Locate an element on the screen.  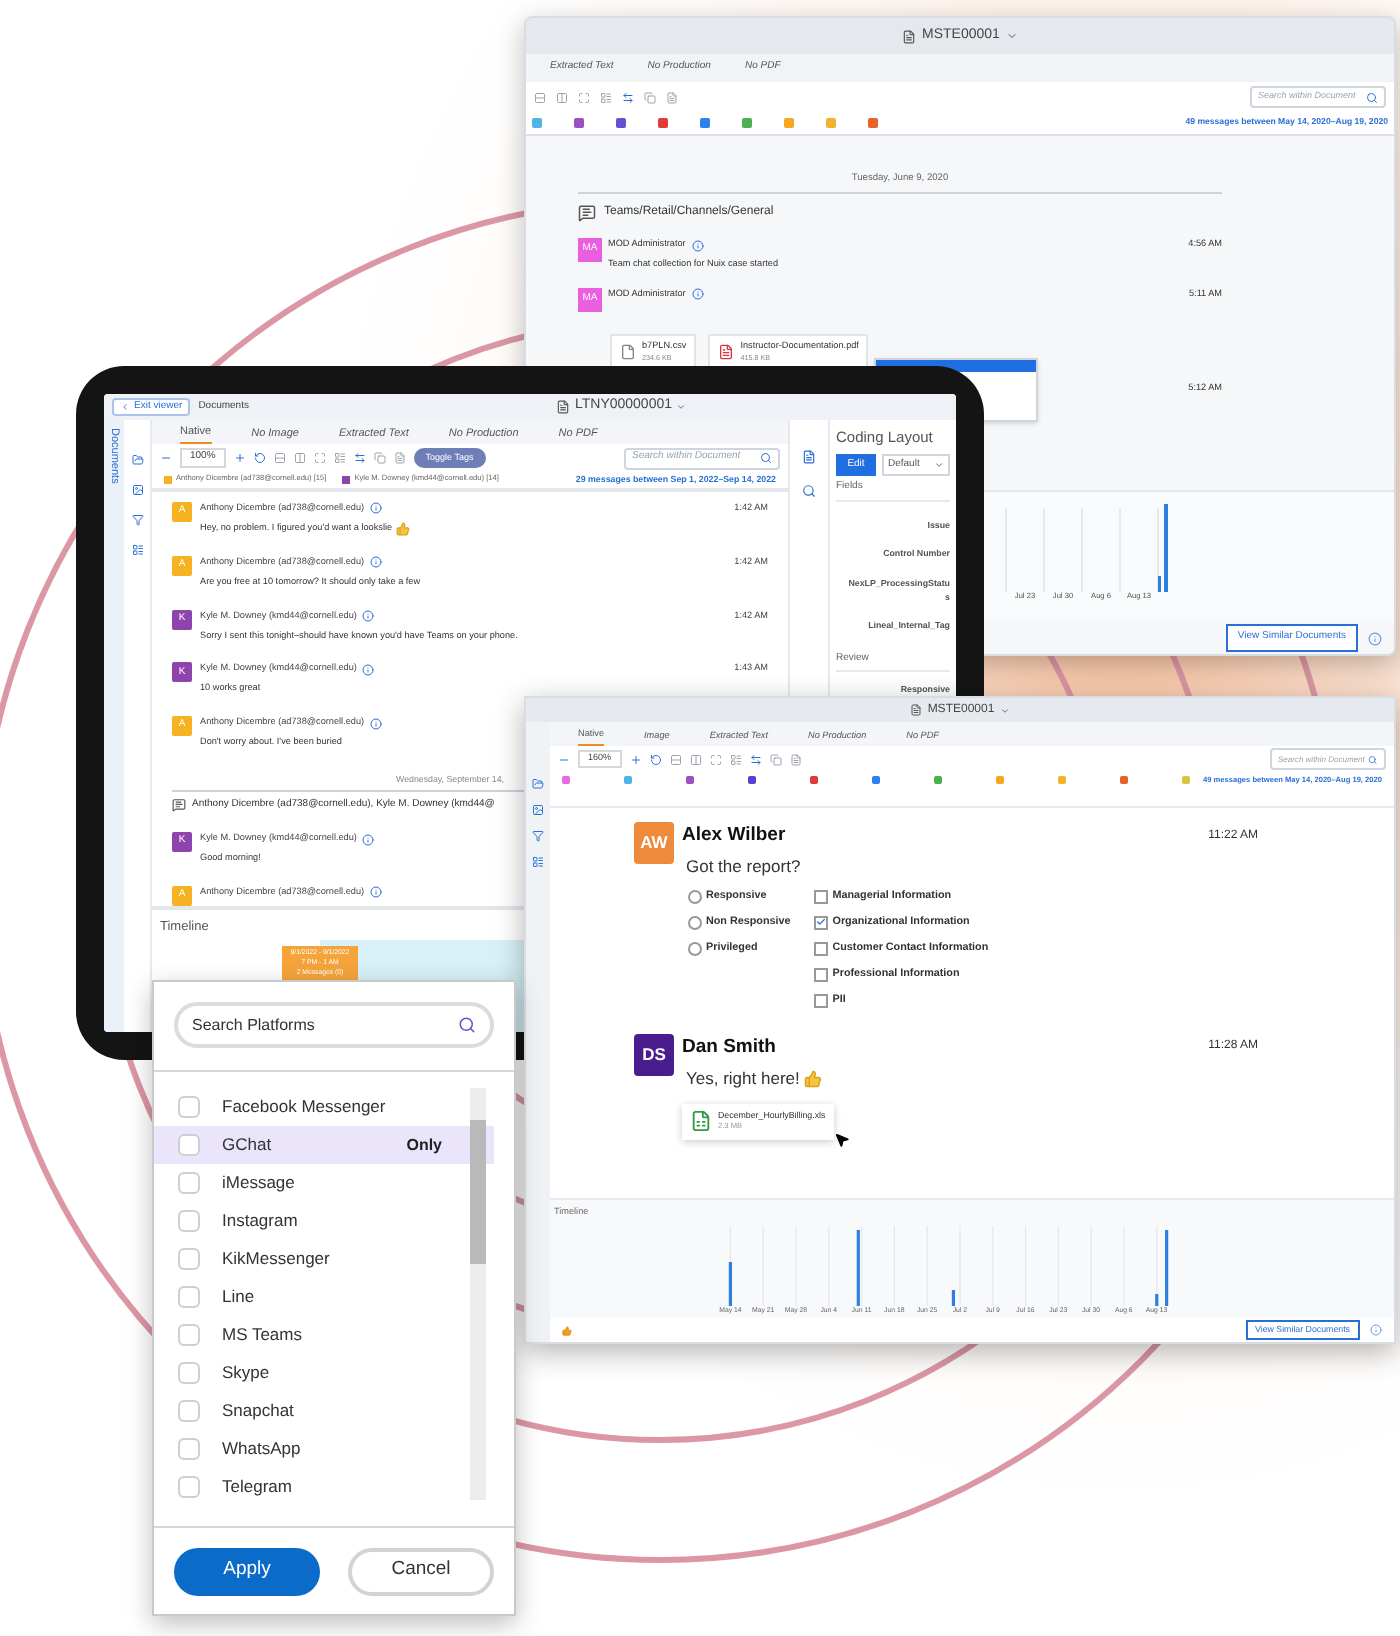
platform-option: Skype is located at coordinates (324, 1373).